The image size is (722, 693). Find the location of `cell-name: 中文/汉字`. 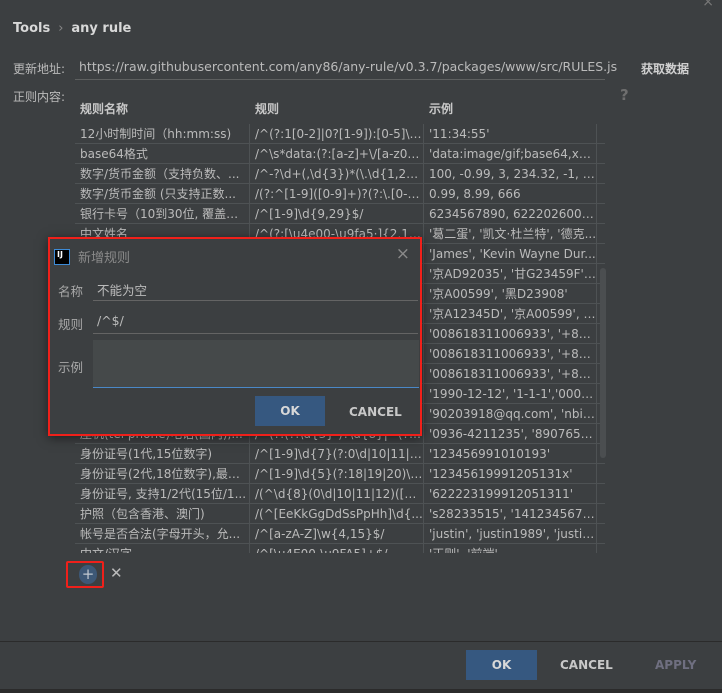

cell-name: 中文/汉字 is located at coordinates (162, 548).